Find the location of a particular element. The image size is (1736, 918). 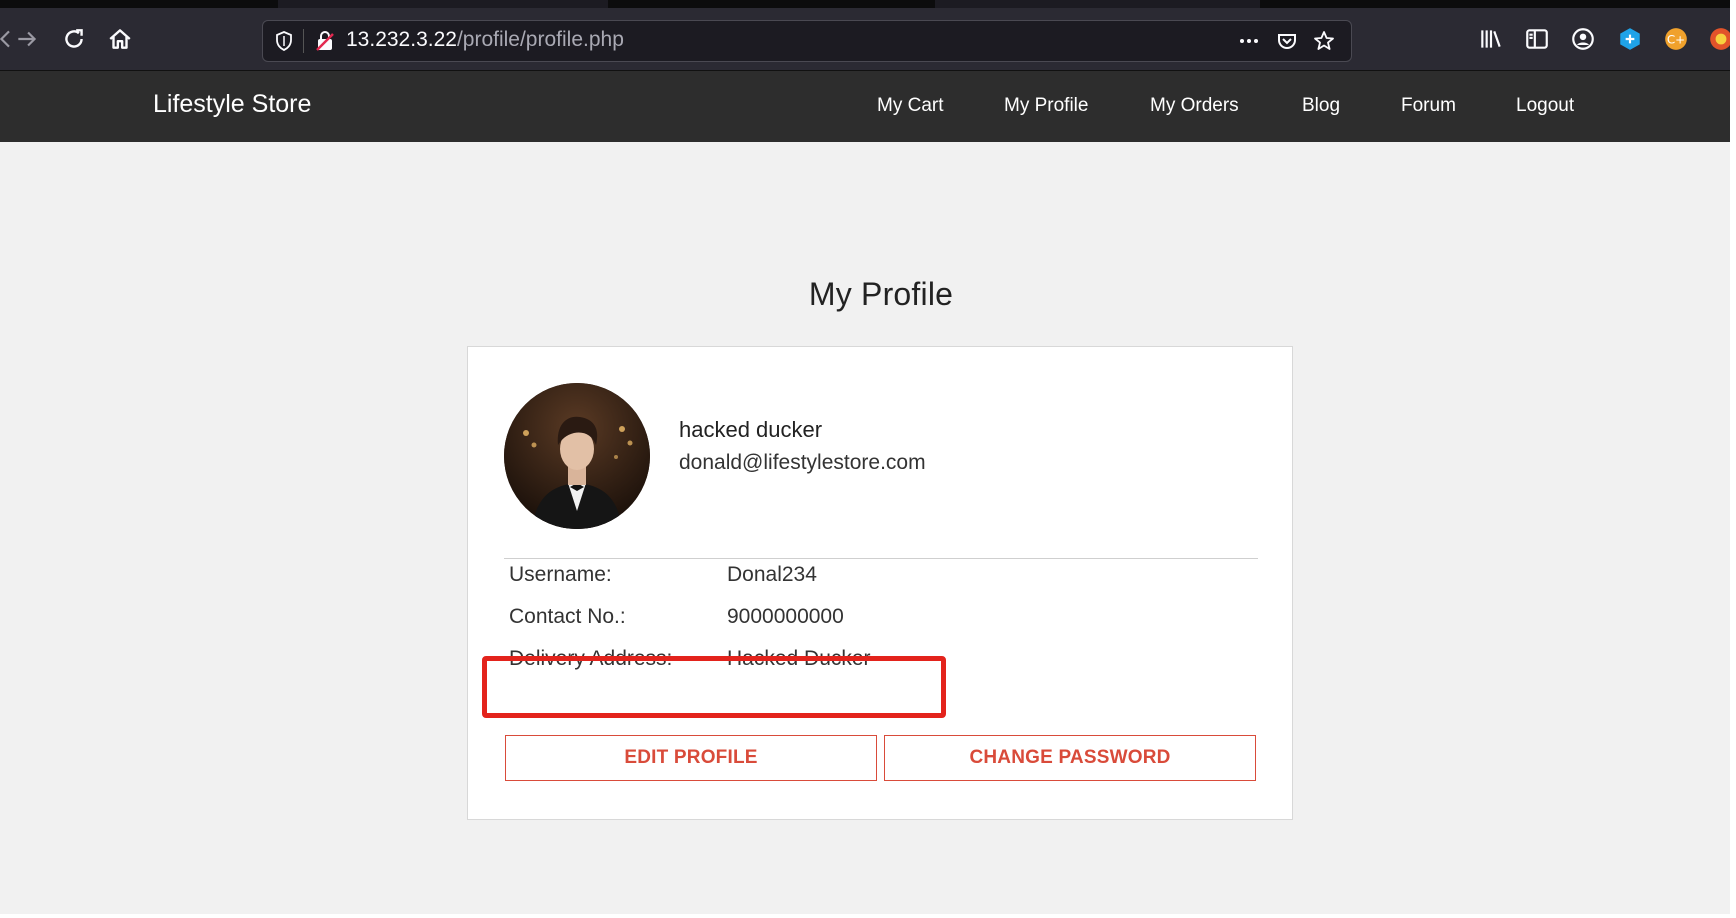

reload-icon is located at coordinates (74, 39).